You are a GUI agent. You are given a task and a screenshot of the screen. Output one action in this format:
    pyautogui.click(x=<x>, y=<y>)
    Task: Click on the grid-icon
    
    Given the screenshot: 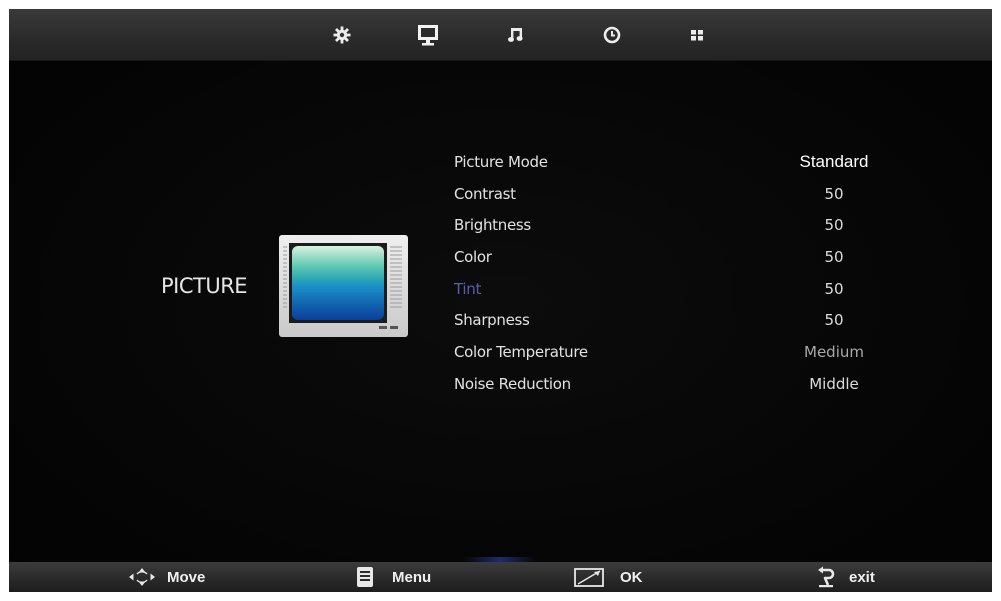 What is the action you would take?
    pyautogui.click(x=697, y=35)
    